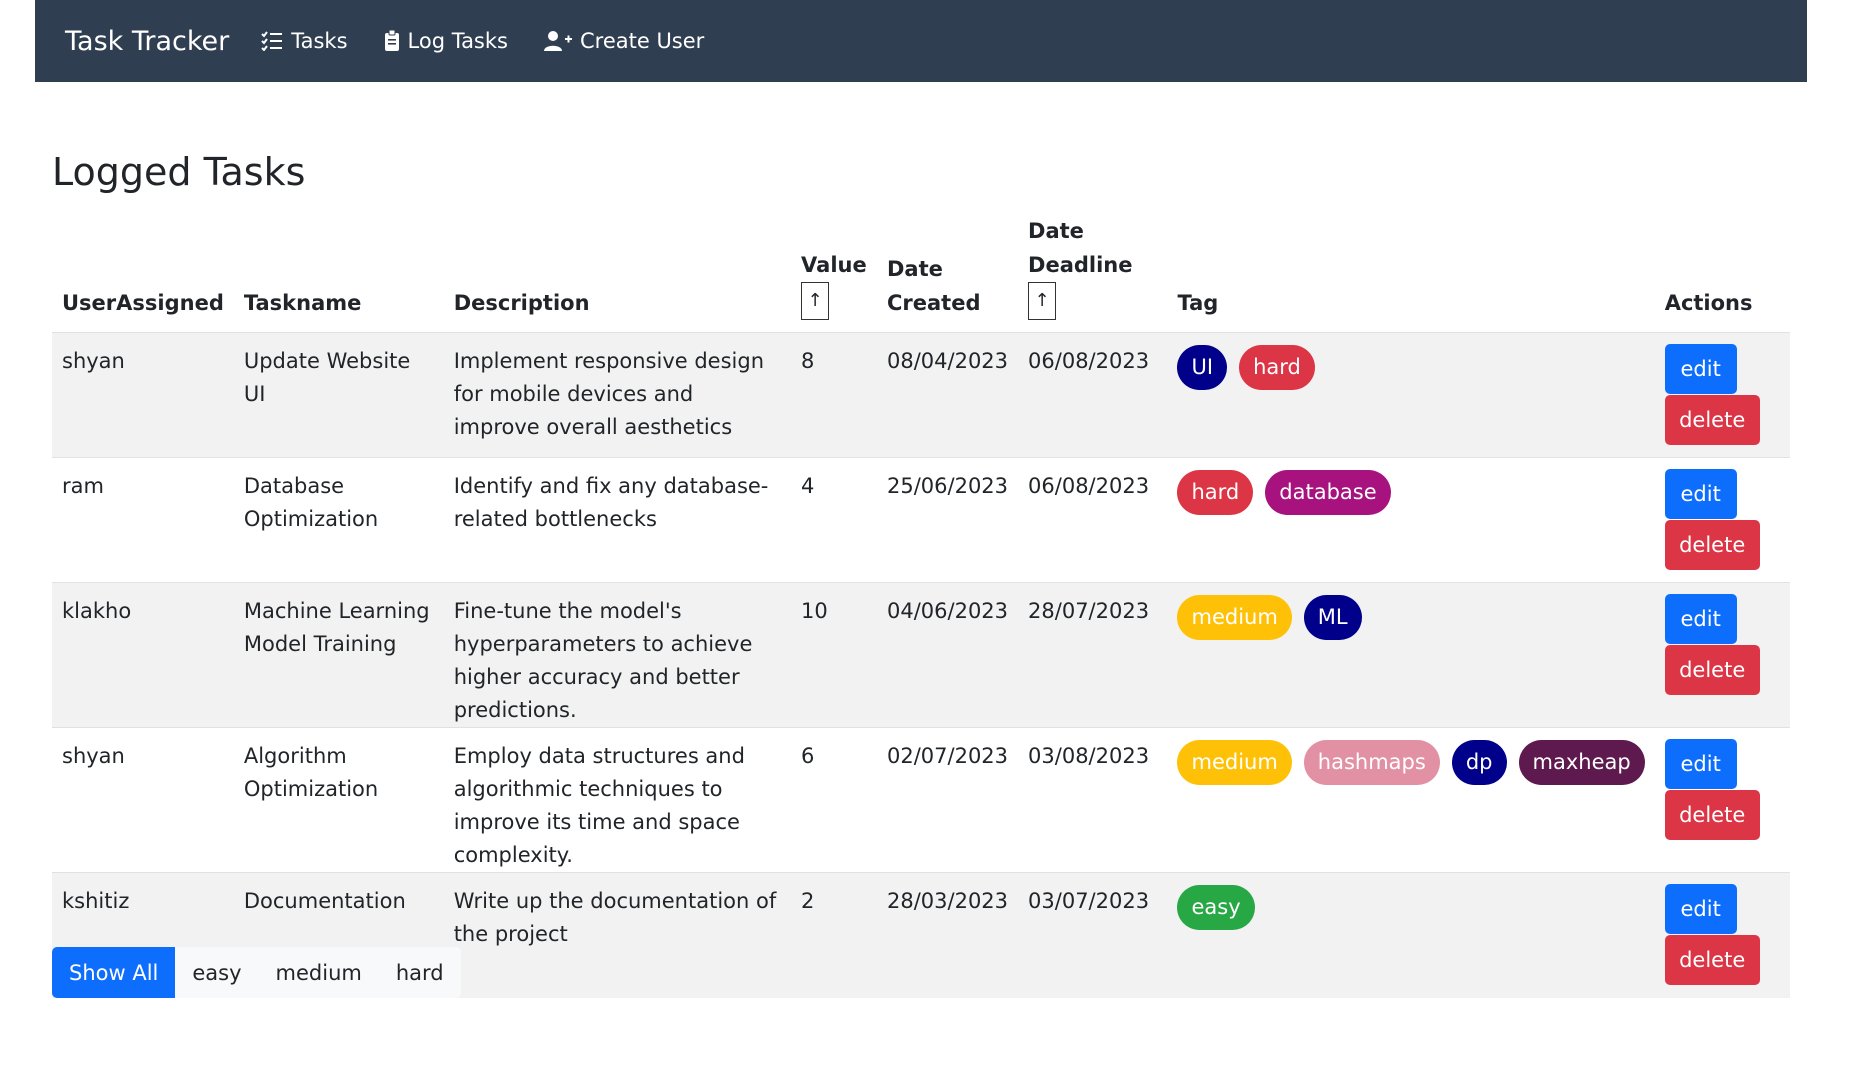 The width and height of the screenshot is (1867, 1089). I want to click on tag-list: medium ML, so click(1410, 618).